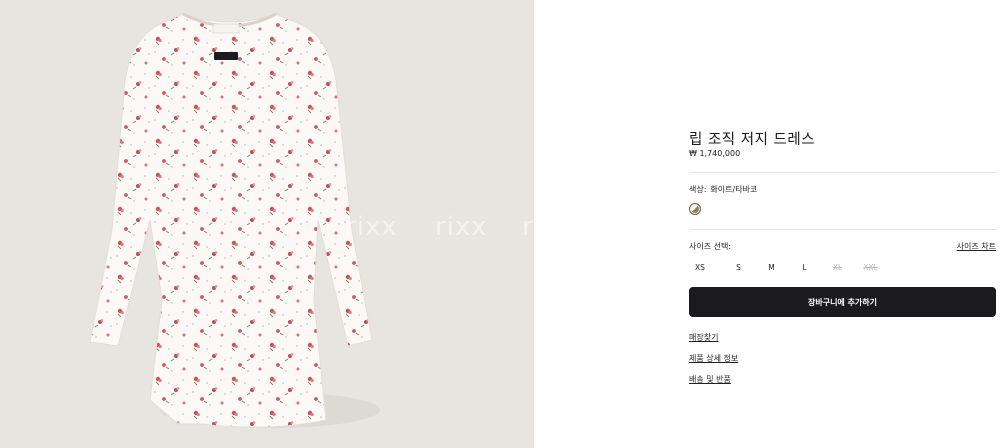 The width and height of the screenshot is (1000, 448). I want to click on product-title: 립 조직 저지 드레스, so click(752, 140).